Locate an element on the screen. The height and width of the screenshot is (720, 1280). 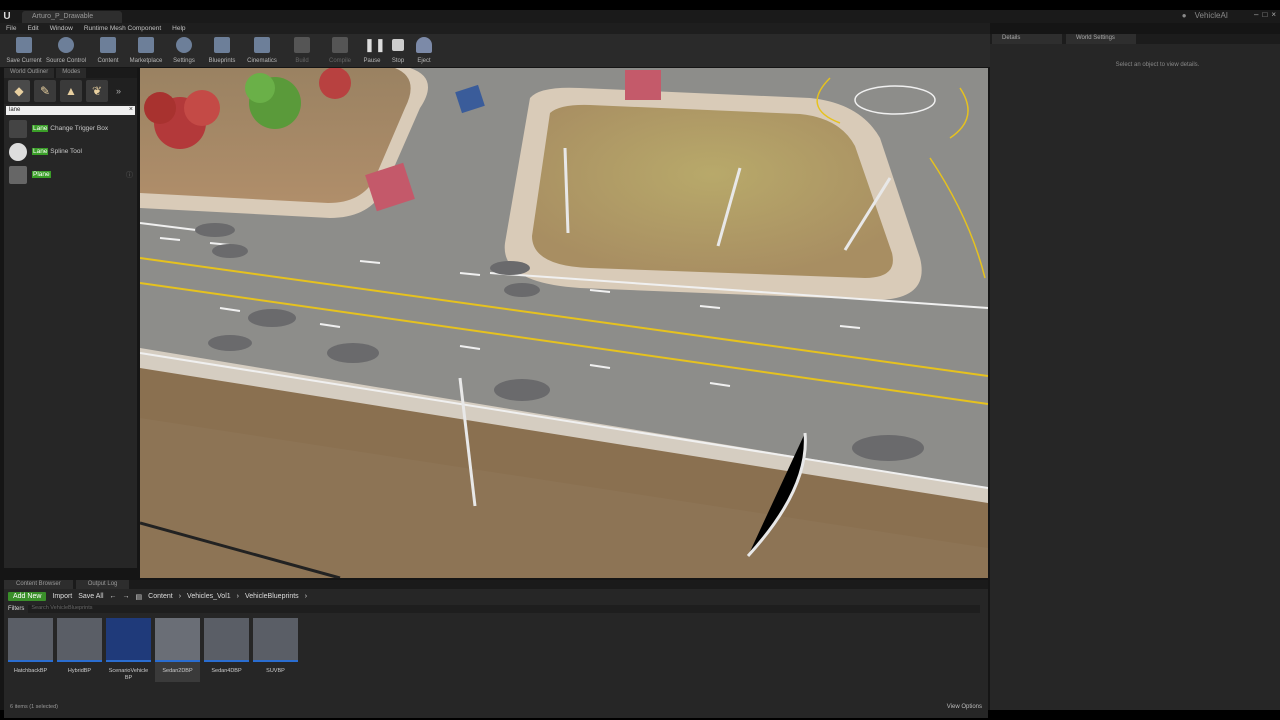
level-tab: Arturo_P_Drawable is located at coordinates (72, 17).